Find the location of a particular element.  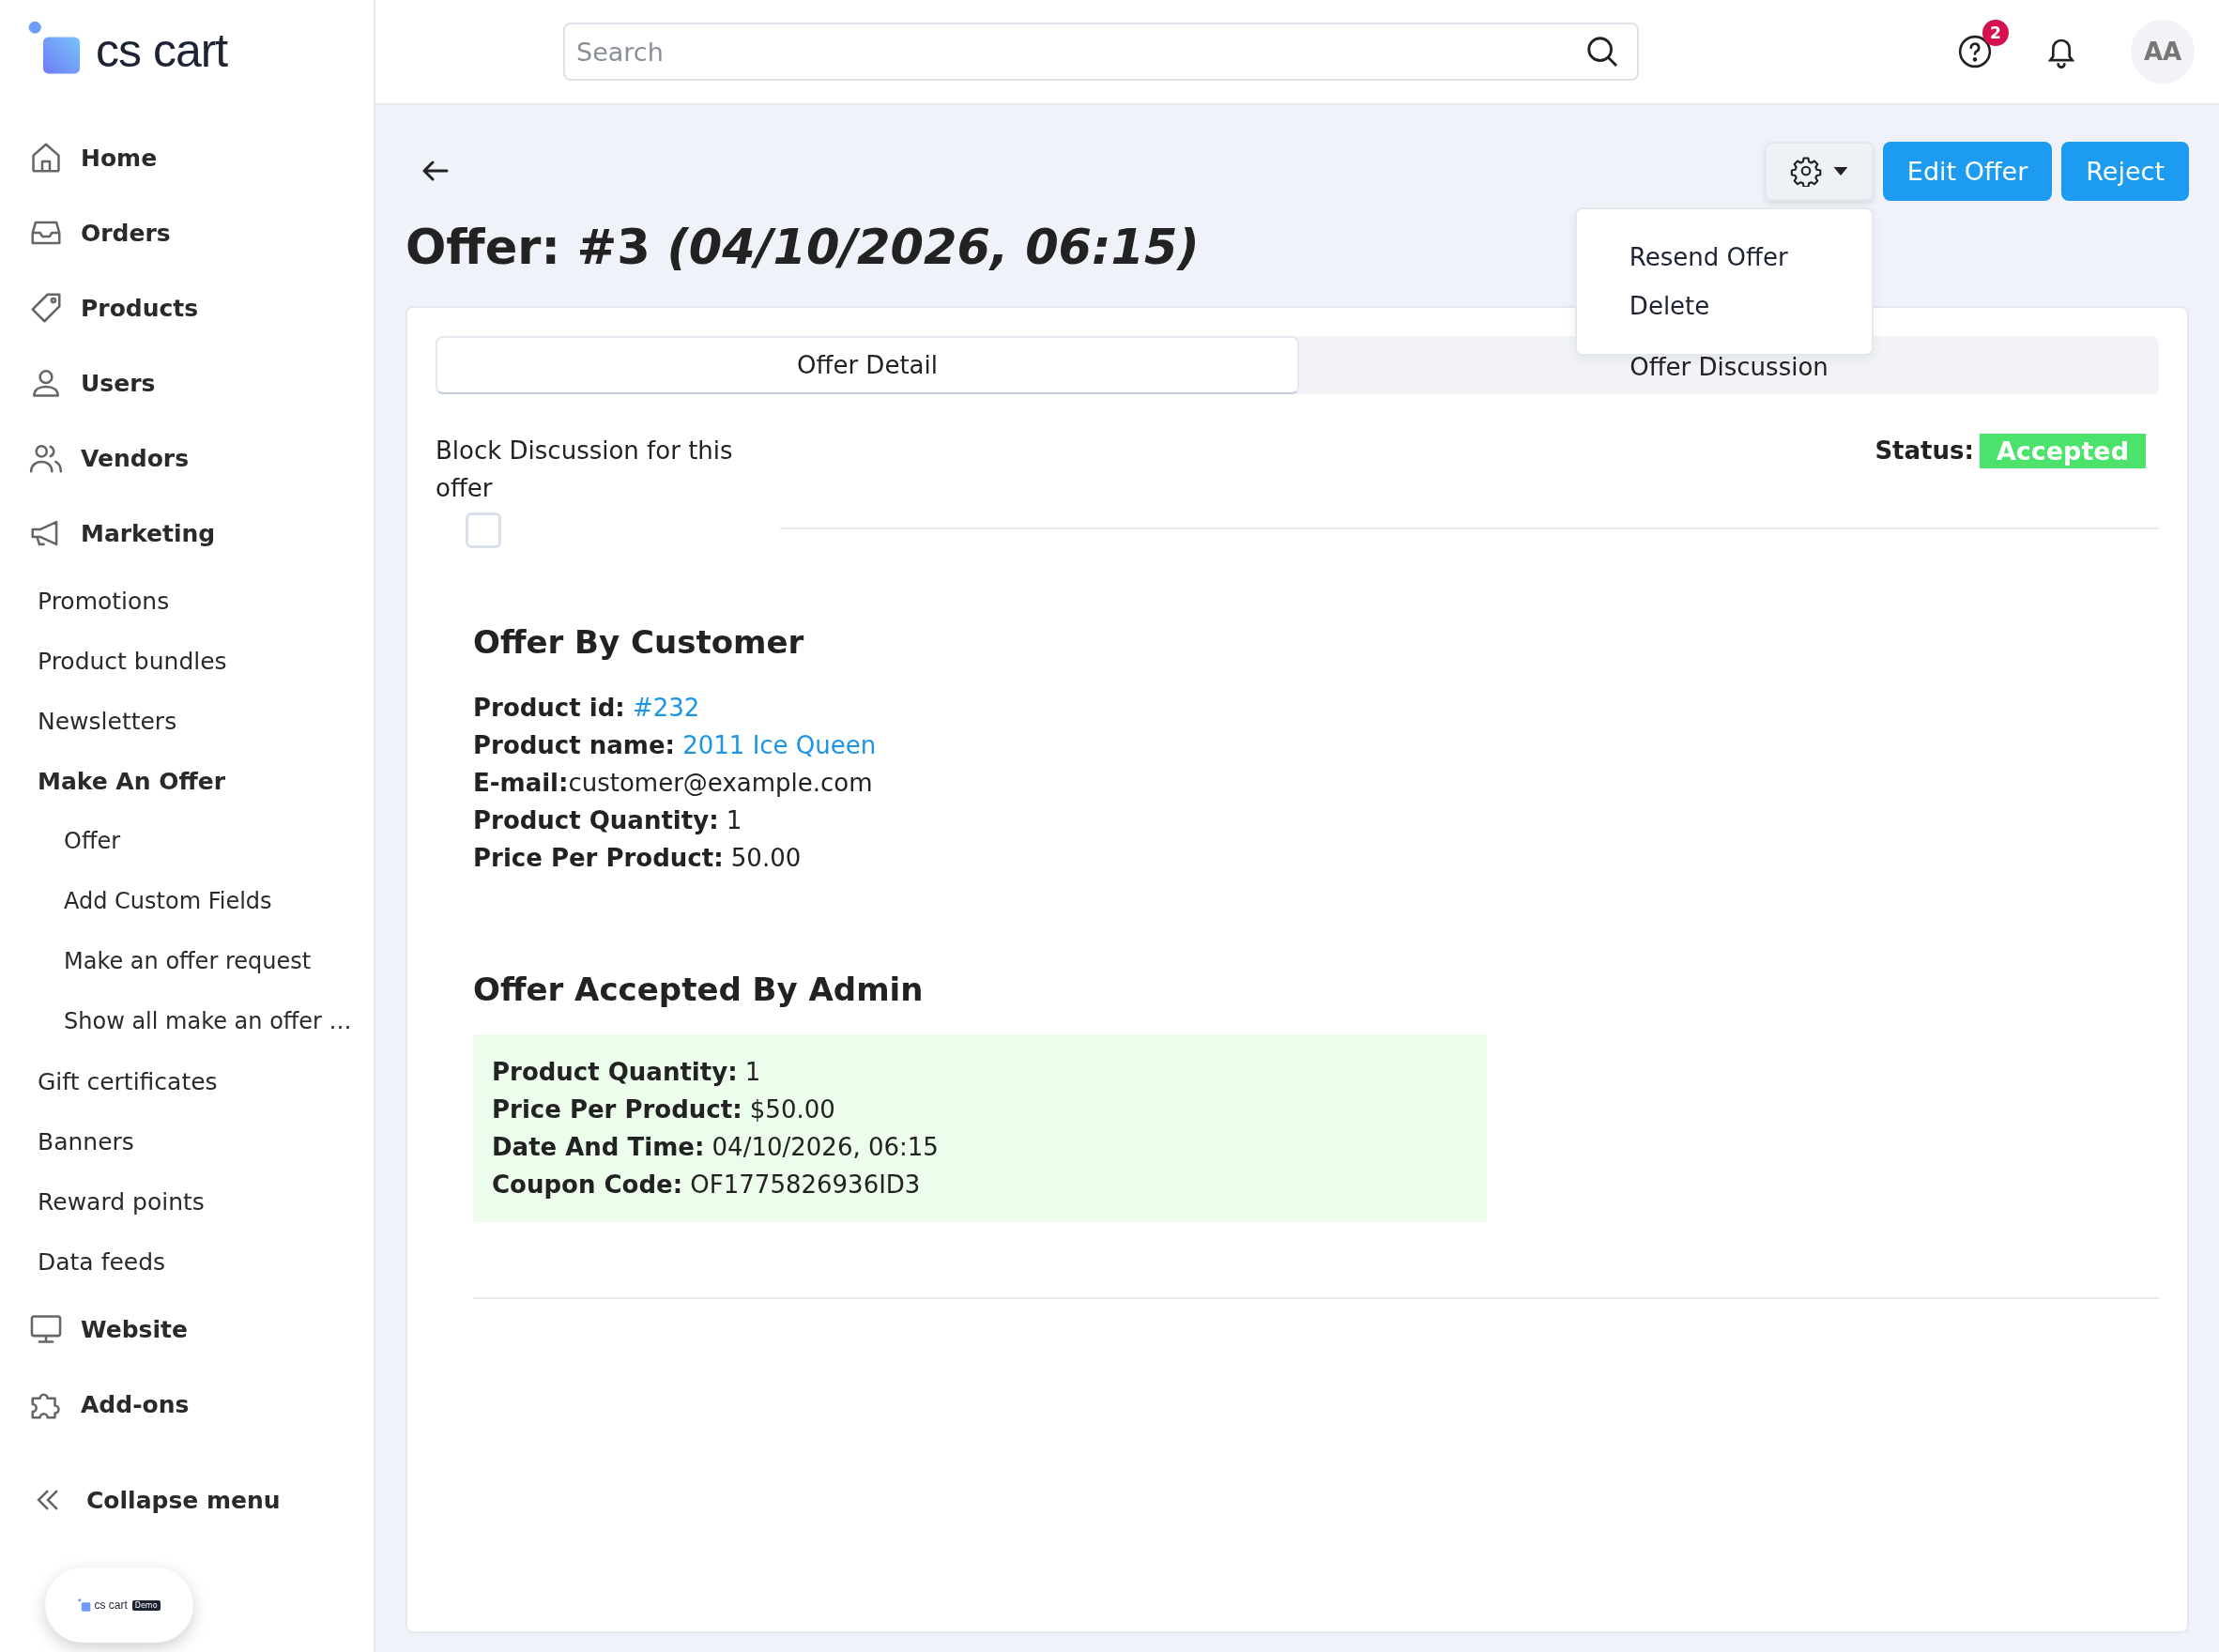

field-text: Coupon Code: OF1775826936ID3 is located at coordinates (707, 1185).